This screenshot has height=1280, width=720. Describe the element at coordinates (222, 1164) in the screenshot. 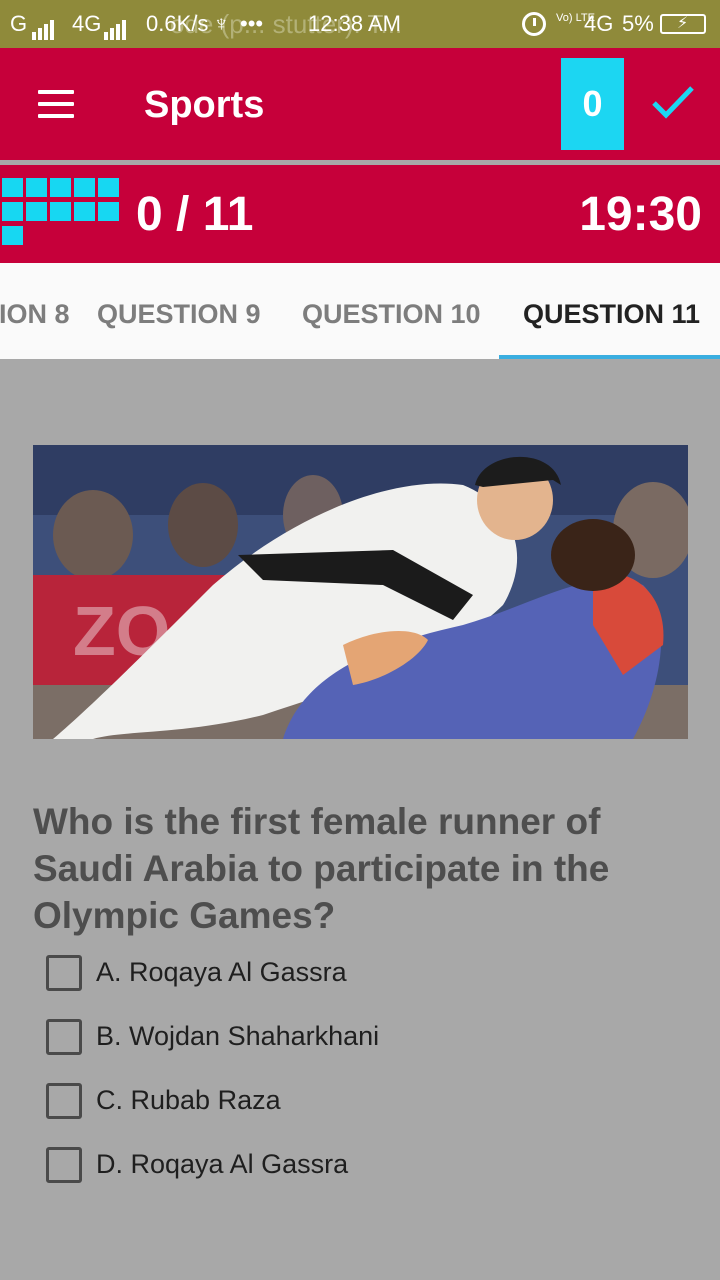

I see `option-label: D. Roqaya Al Gassra` at that location.